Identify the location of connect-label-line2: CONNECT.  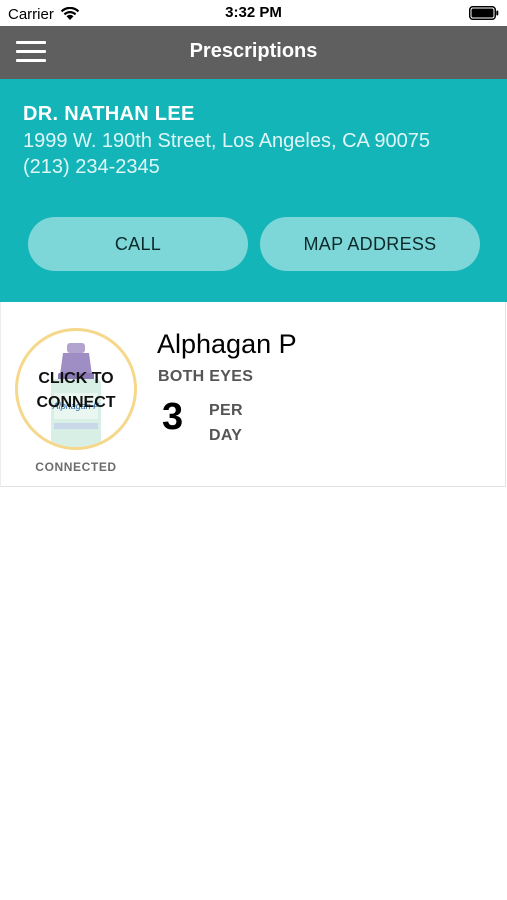
(76, 402).